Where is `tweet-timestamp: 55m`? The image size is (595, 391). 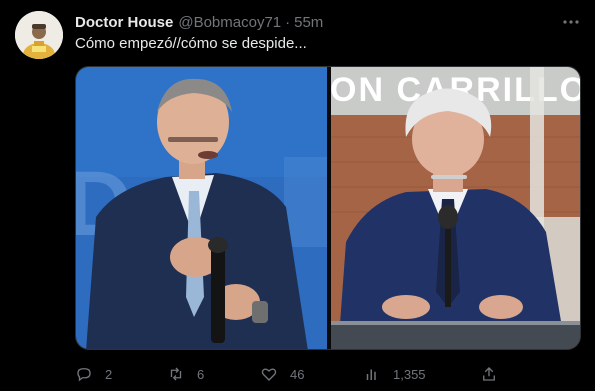 tweet-timestamp: 55m is located at coordinates (308, 22).